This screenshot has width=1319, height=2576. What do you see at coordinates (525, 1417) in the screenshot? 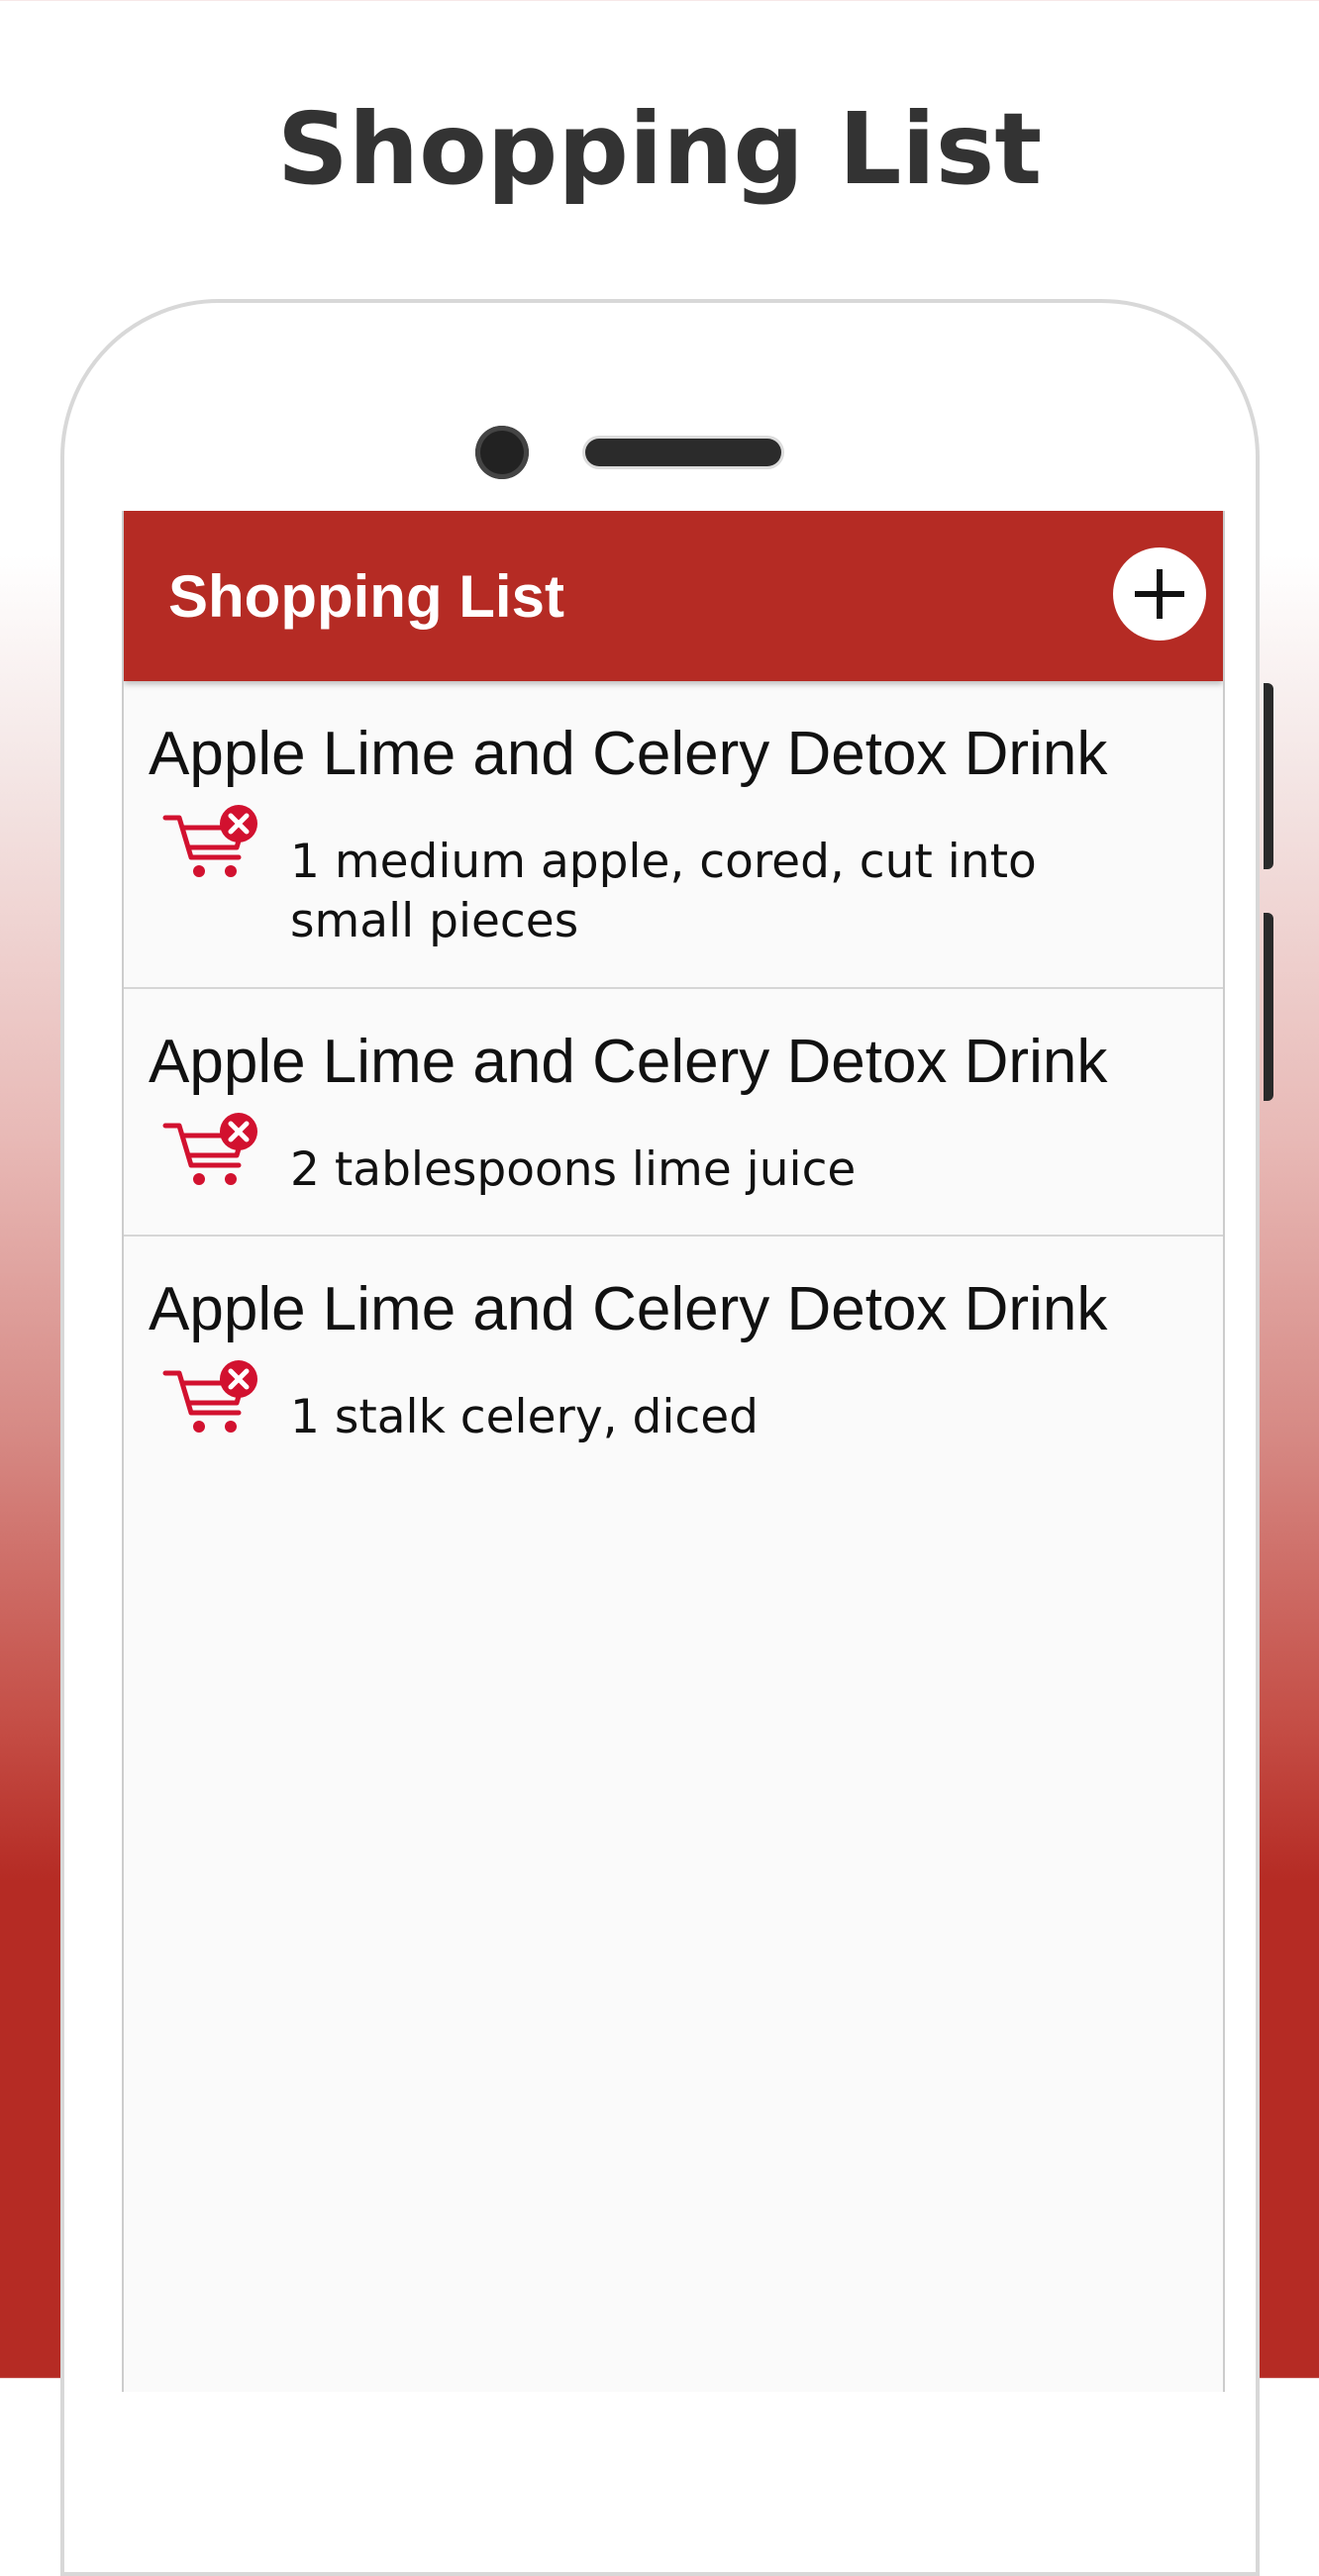
I see `ingredient-text: 1 stalk celery, diced` at bounding box center [525, 1417].